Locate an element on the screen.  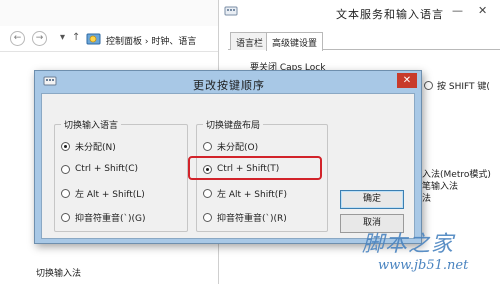
dialog-title: 更改按键顺序 is located at coordinates (229, 85).